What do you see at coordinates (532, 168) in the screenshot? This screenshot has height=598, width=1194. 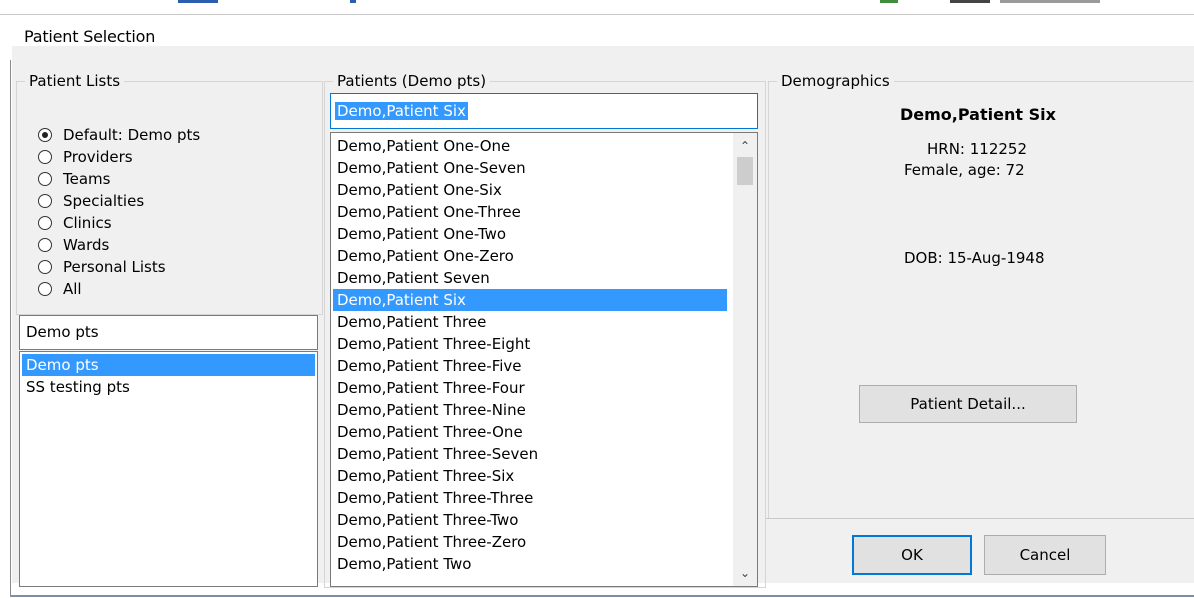 I see `patient-row: Demo,Patient One-Seven` at bounding box center [532, 168].